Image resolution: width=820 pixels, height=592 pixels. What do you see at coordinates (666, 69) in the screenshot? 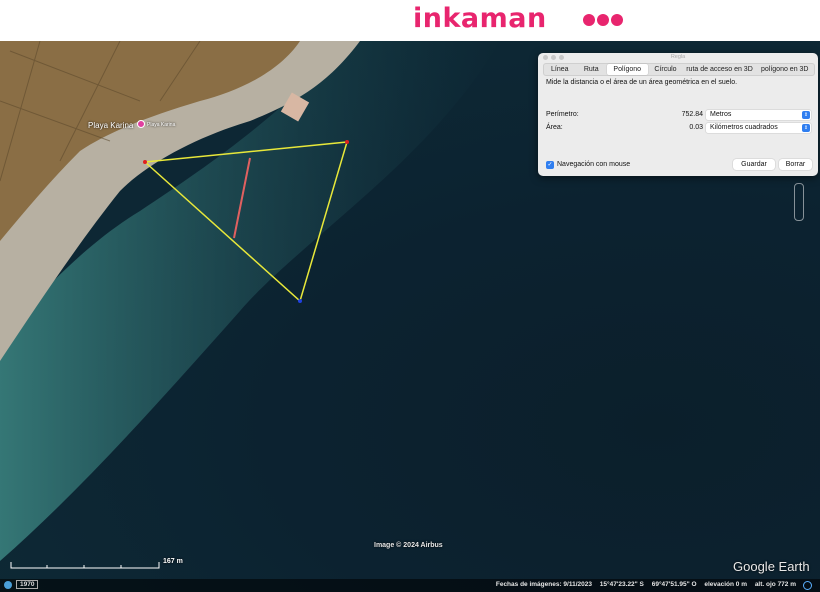
I see `tab-circulo: Círculo` at bounding box center [666, 69].